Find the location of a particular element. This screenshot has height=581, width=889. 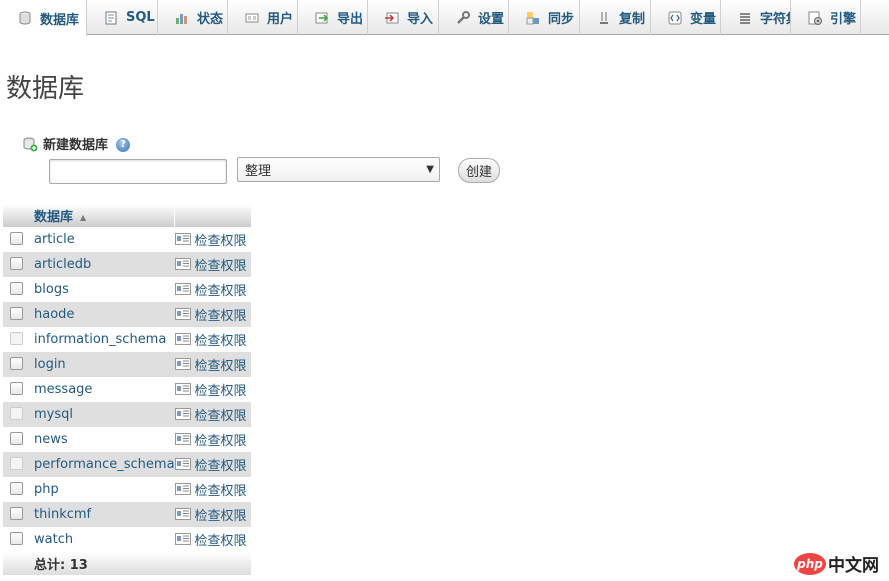

database-link: message is located at coordinates (63, 389).